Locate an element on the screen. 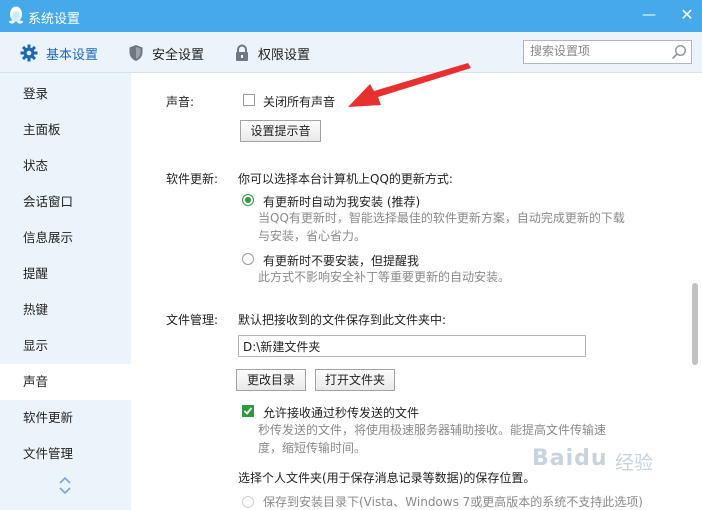  gear-icon is located at coordinates (29, 53).